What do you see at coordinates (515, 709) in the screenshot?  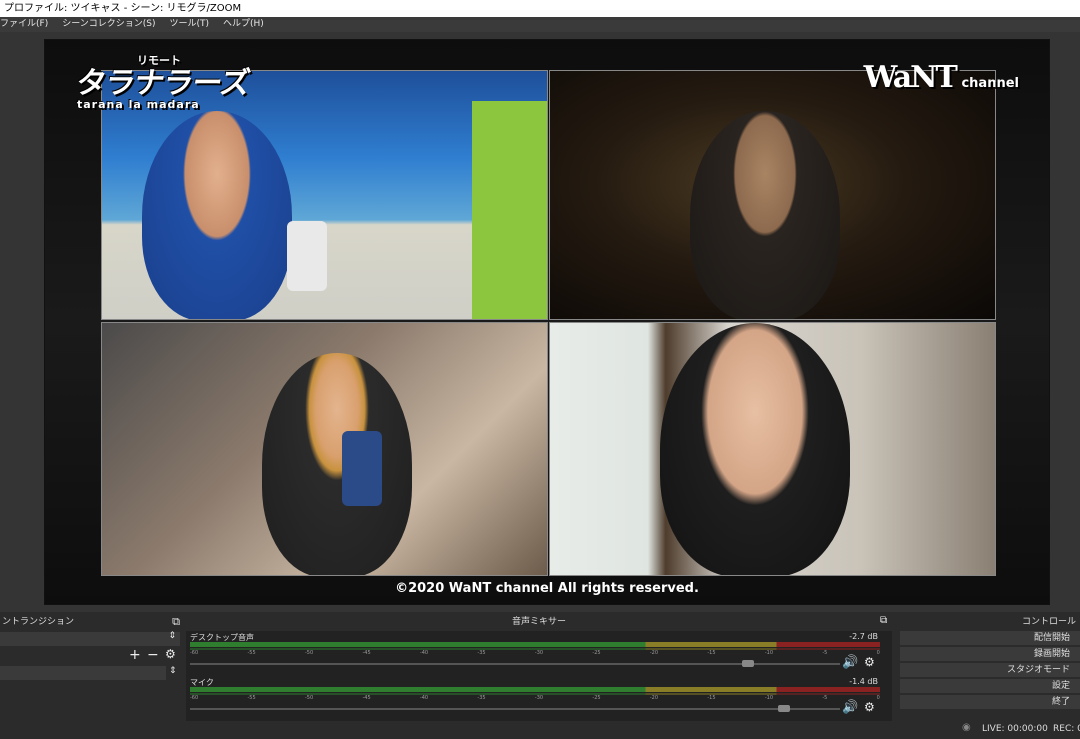 I see `volume-slider` at bounding box center [515, 709].